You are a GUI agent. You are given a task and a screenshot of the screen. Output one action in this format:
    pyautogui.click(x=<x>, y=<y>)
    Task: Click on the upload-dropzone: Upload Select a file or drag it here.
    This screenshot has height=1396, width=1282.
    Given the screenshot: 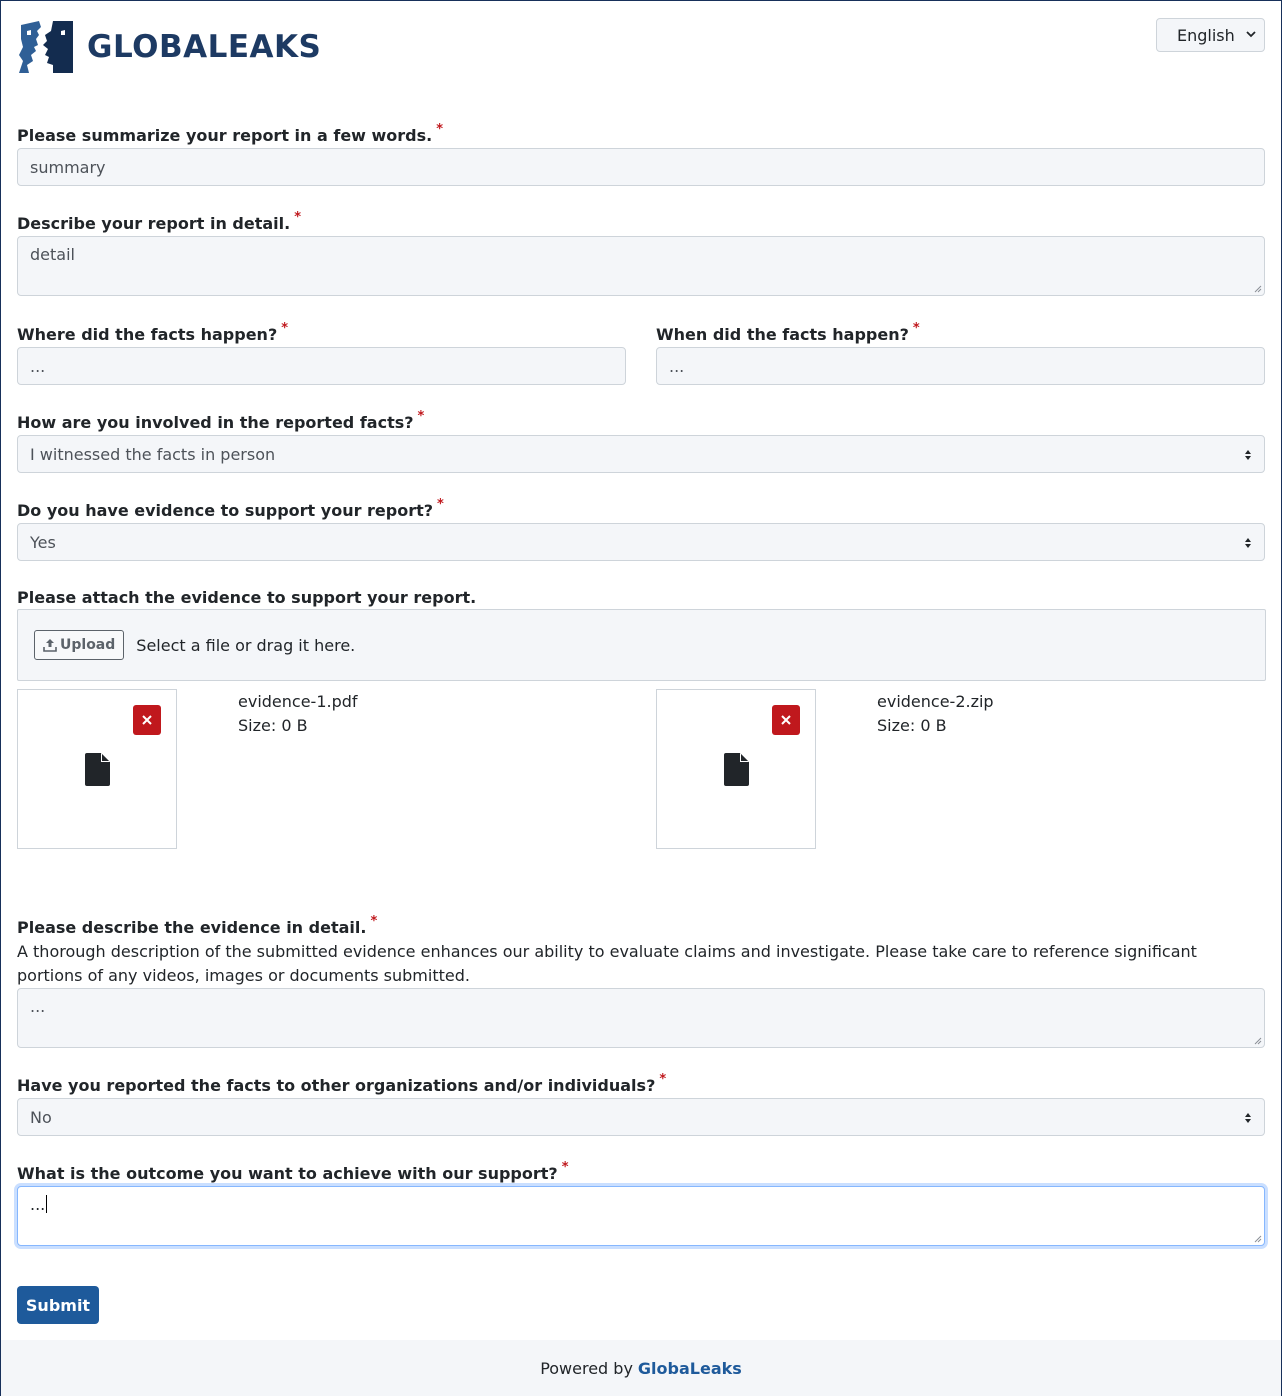 What is the action you would take?
    pyautogui.click(x=641, y=645)
    